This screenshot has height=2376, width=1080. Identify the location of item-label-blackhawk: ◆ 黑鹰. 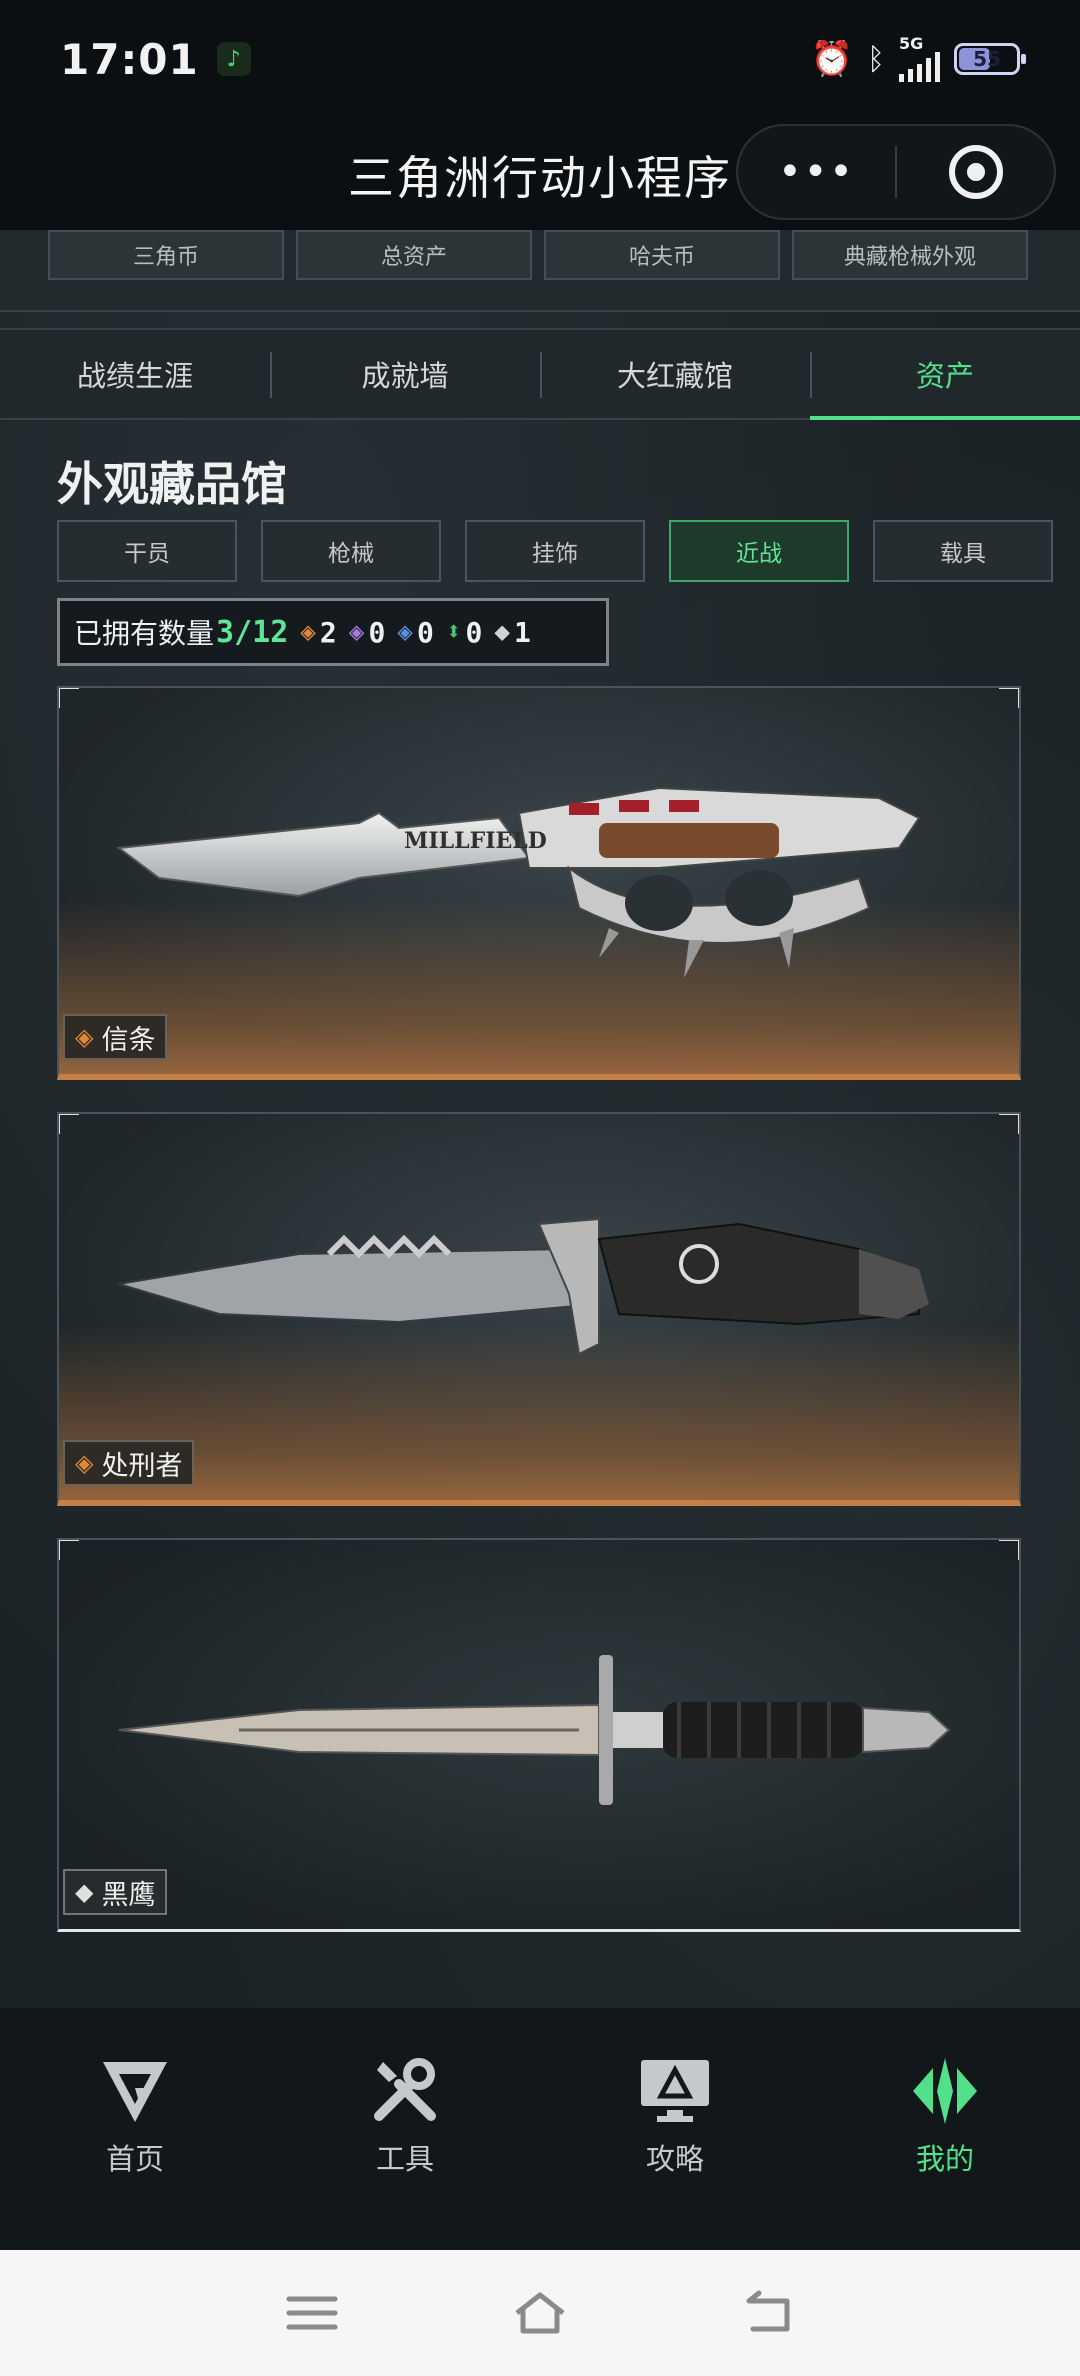
(115, 1892).